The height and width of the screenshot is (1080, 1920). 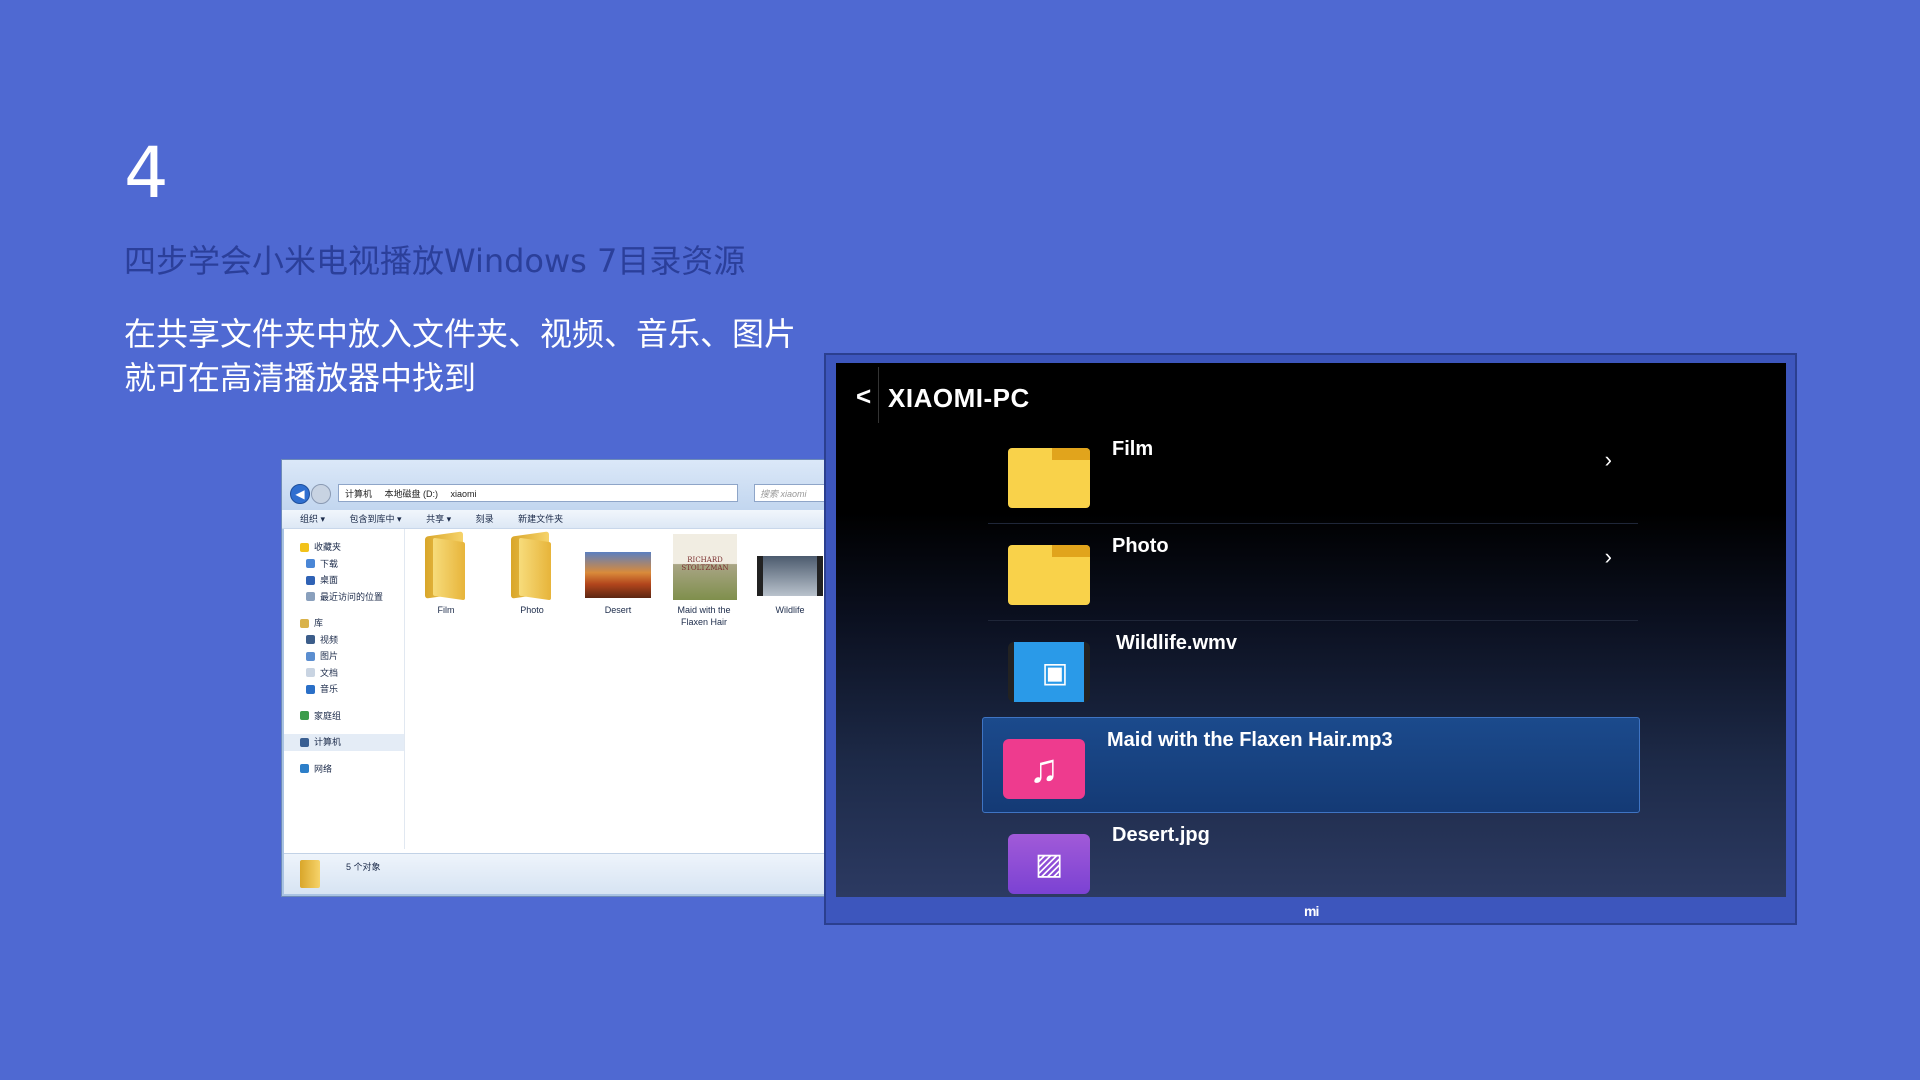 I want to click on video-thumbnail-icon, so click(x=790, y=566).